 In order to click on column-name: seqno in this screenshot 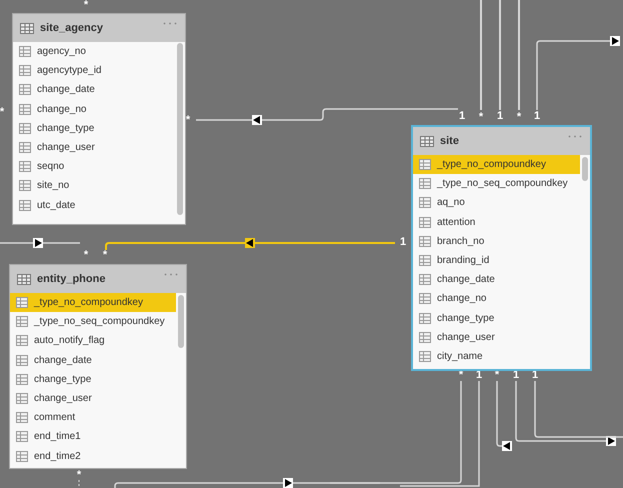, I will do `click(50, 166)`.